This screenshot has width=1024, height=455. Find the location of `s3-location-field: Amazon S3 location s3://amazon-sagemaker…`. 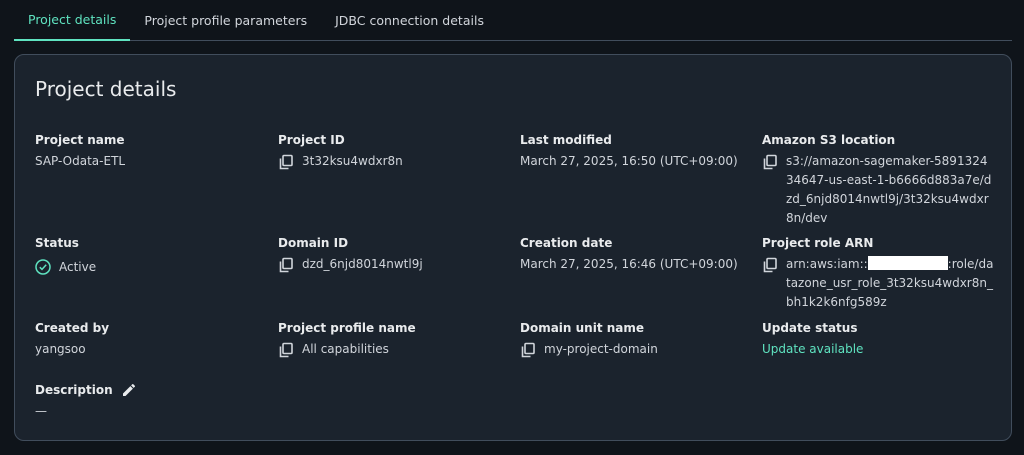

s3-location-field: Amazon S3 location s3://amazon-sagemaker… is located at coordinates (878, 180).